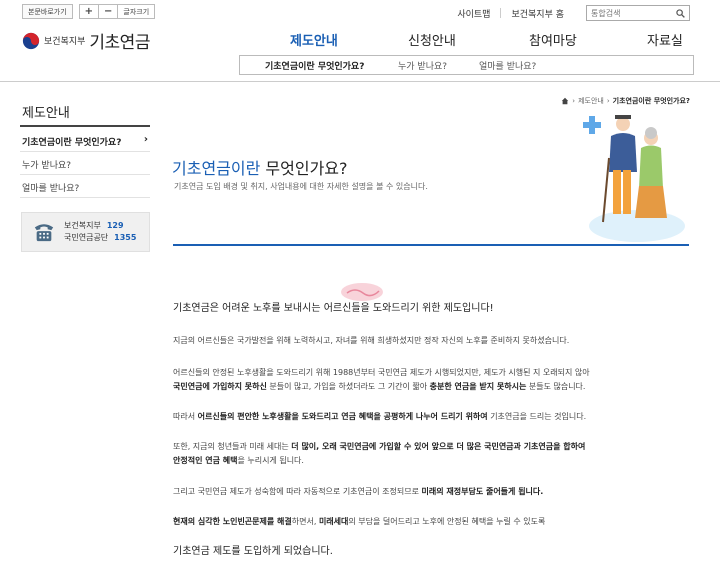 The height and width of the screenshot is (588, 720). What do you see at coordinates (553, 39) in the screenshot?
I see `gnb-item-participate: 참여마당` at bounding box center [553, 39].